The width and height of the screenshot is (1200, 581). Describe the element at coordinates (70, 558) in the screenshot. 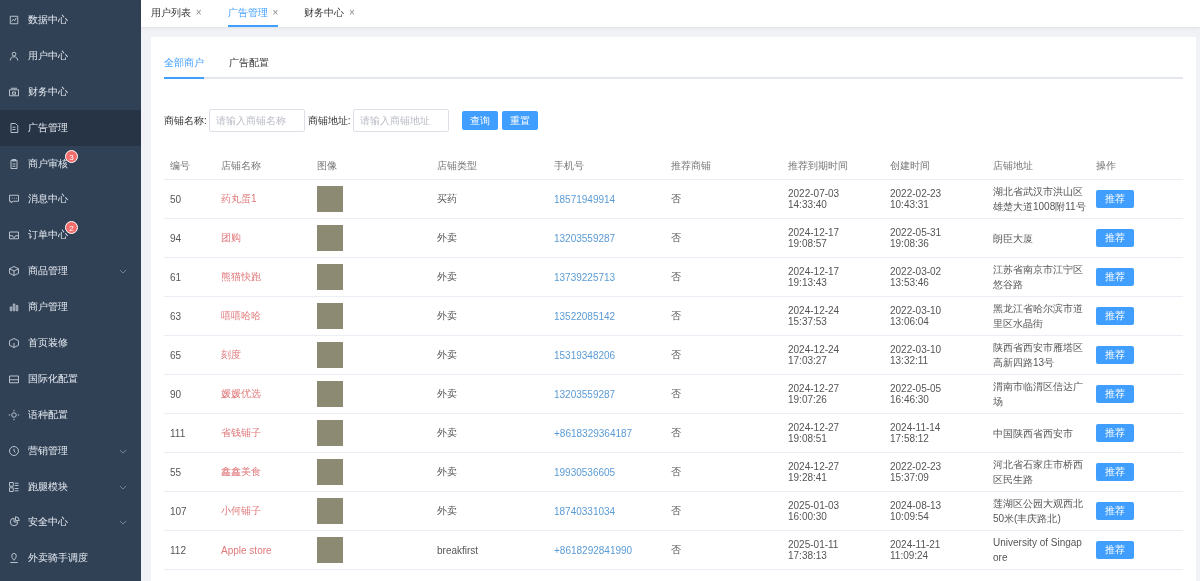

I see `sidebar-item: 外卖骑手调度` at that location.